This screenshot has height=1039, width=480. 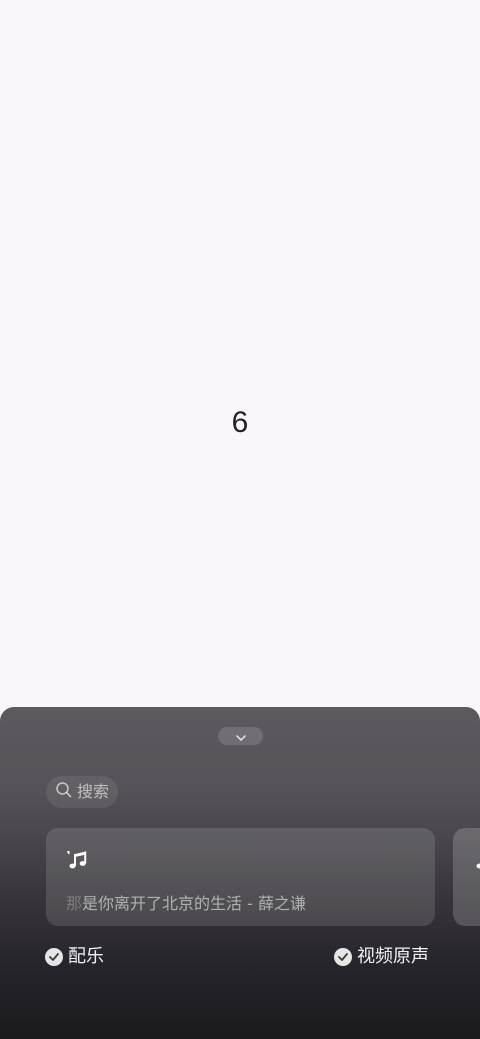 I want to click on collapse-panel-button, so click(x=240, y=736).